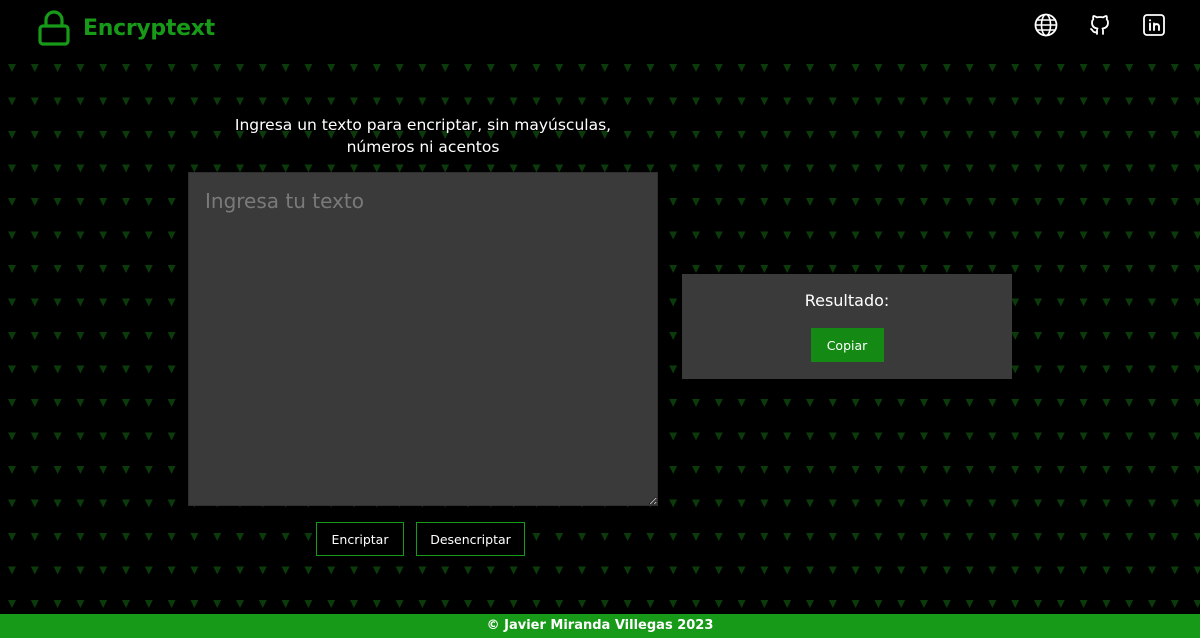  I want to click on encrypt-button: Encriptar, so click(360, 539).